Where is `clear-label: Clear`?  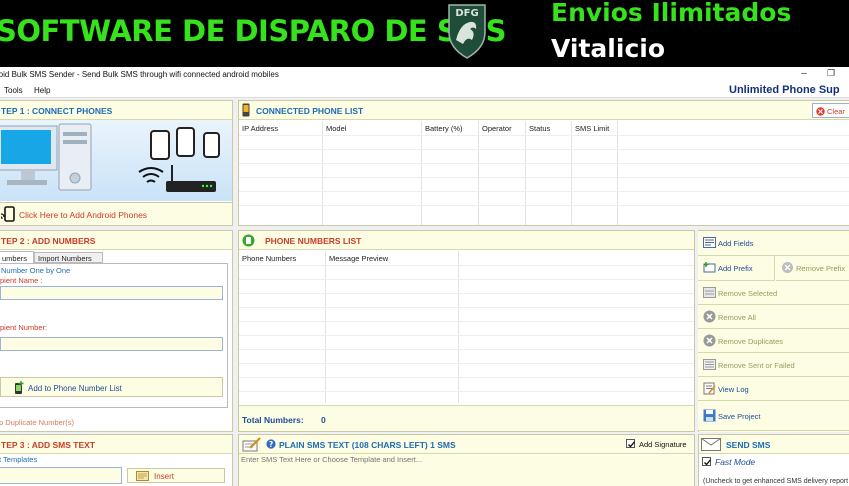
clear-label: Clear is located at coordinates (836, 111).